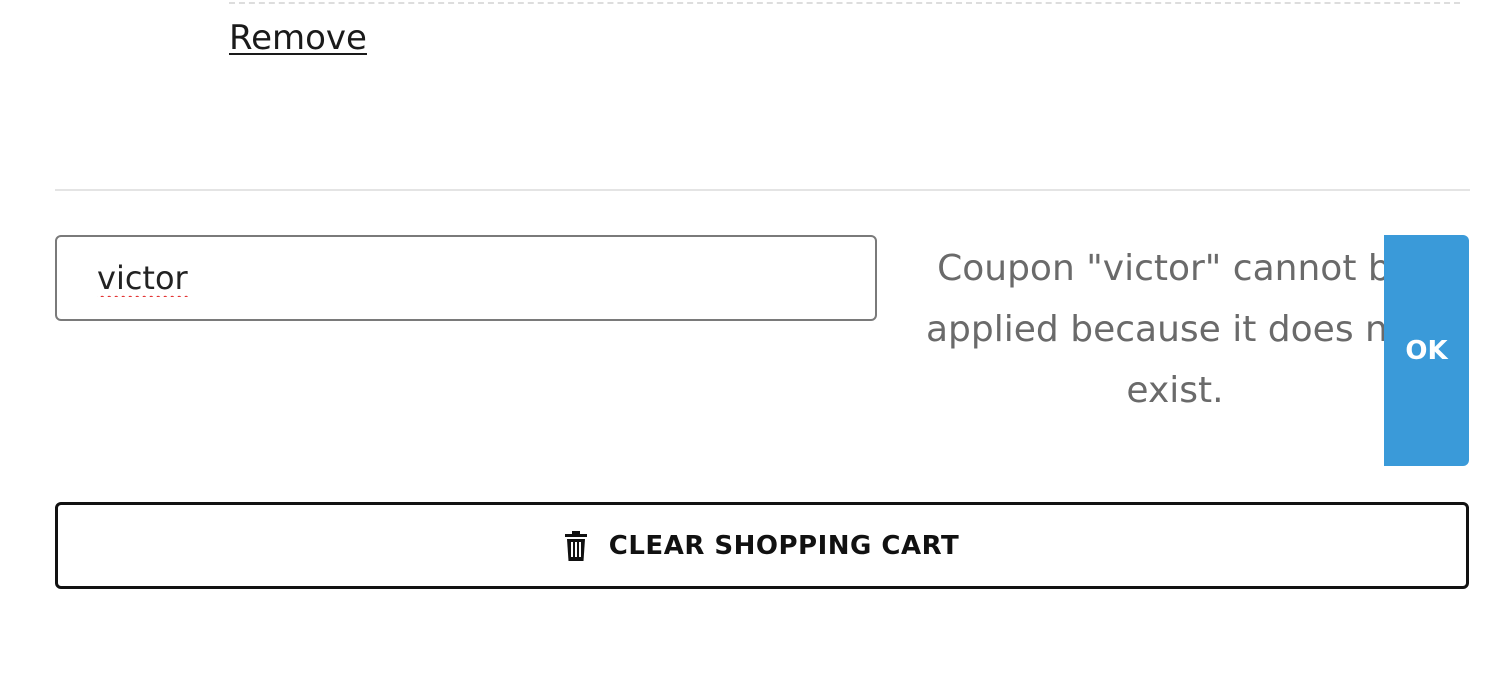  I want to click on clear-shopping-cart-button: CLEAR SHOPPING CART, so click(762, 545).